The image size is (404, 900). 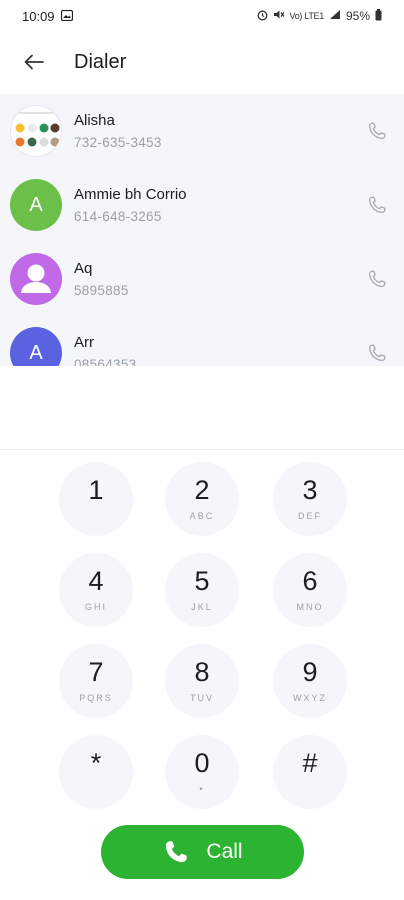 What do you see at coordinates (96, 763) in the screenshot?
I see `key-digit: *` at bounding box center [96, 763].